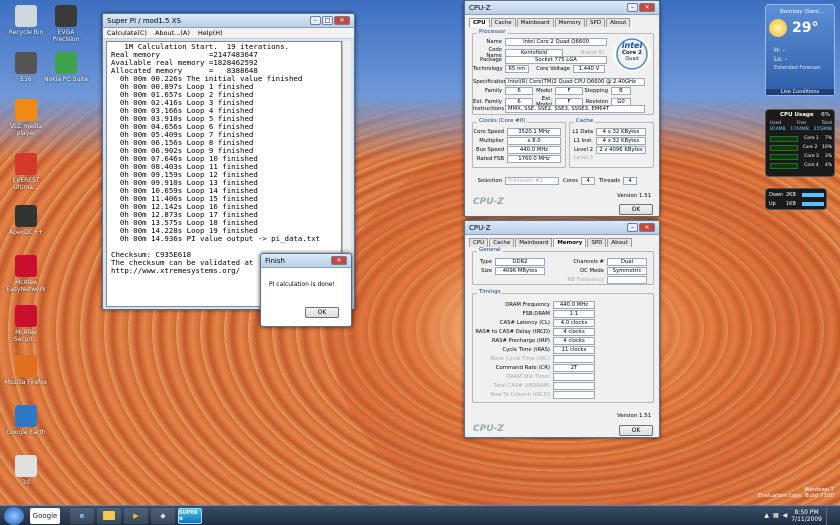 The height and width of the screenshot is (525, 840). What do you see at coordinates (583, 141) in the screenshot?
I see `l1-inst-label: L1 Inst.` at bounding box center [583, 141].